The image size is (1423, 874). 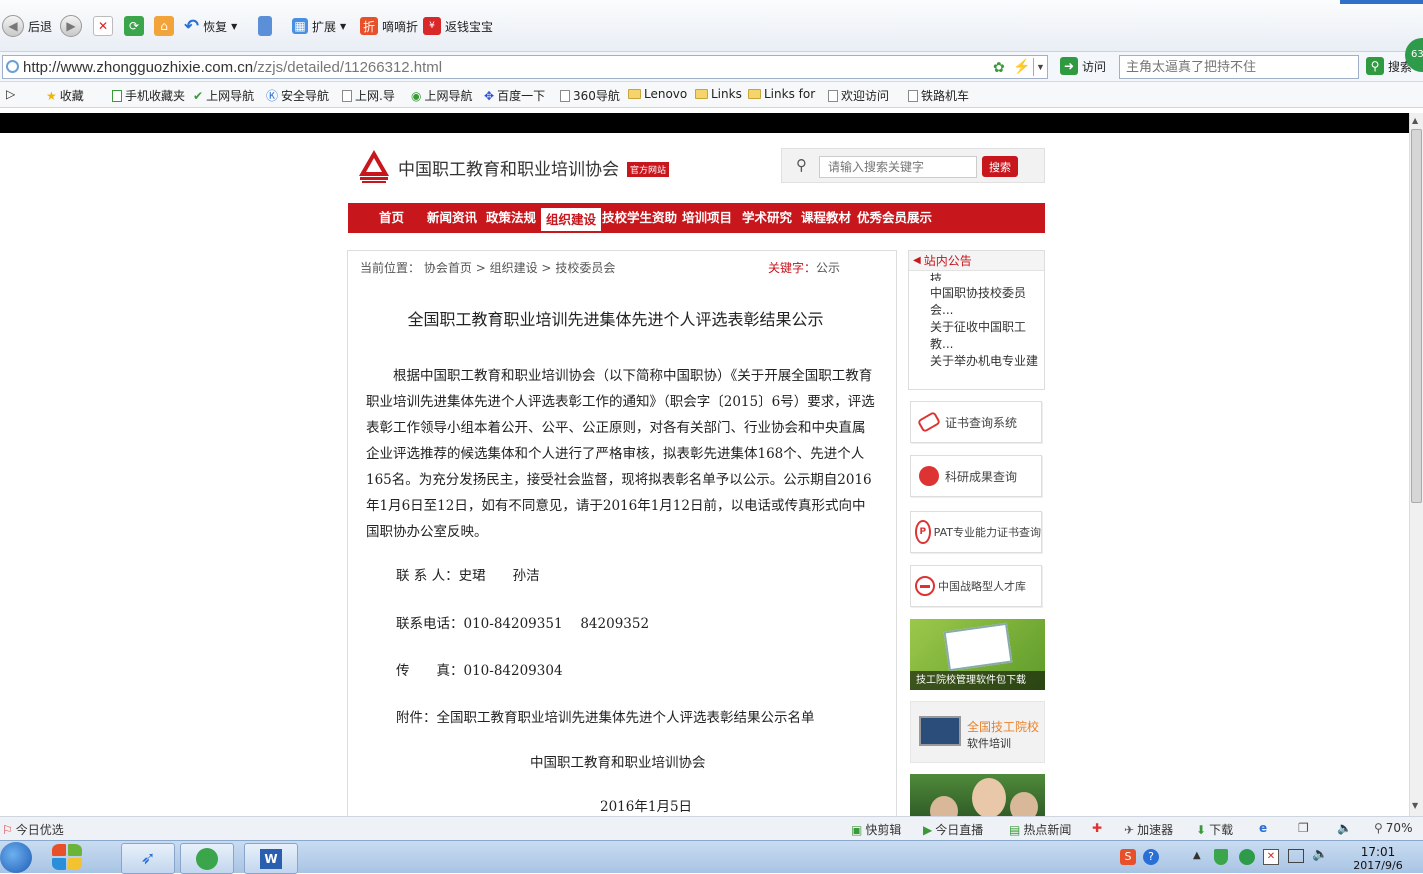 I want to click on start-button, so click(x=16, y=857).